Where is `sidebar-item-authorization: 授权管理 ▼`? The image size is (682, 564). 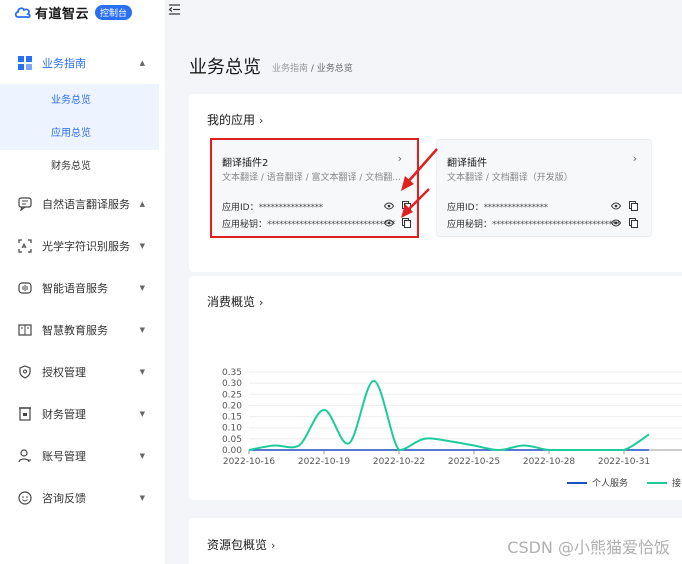 sidebar-item-authorization: 授权管理 ▼ is located at coordinates (82, 372).